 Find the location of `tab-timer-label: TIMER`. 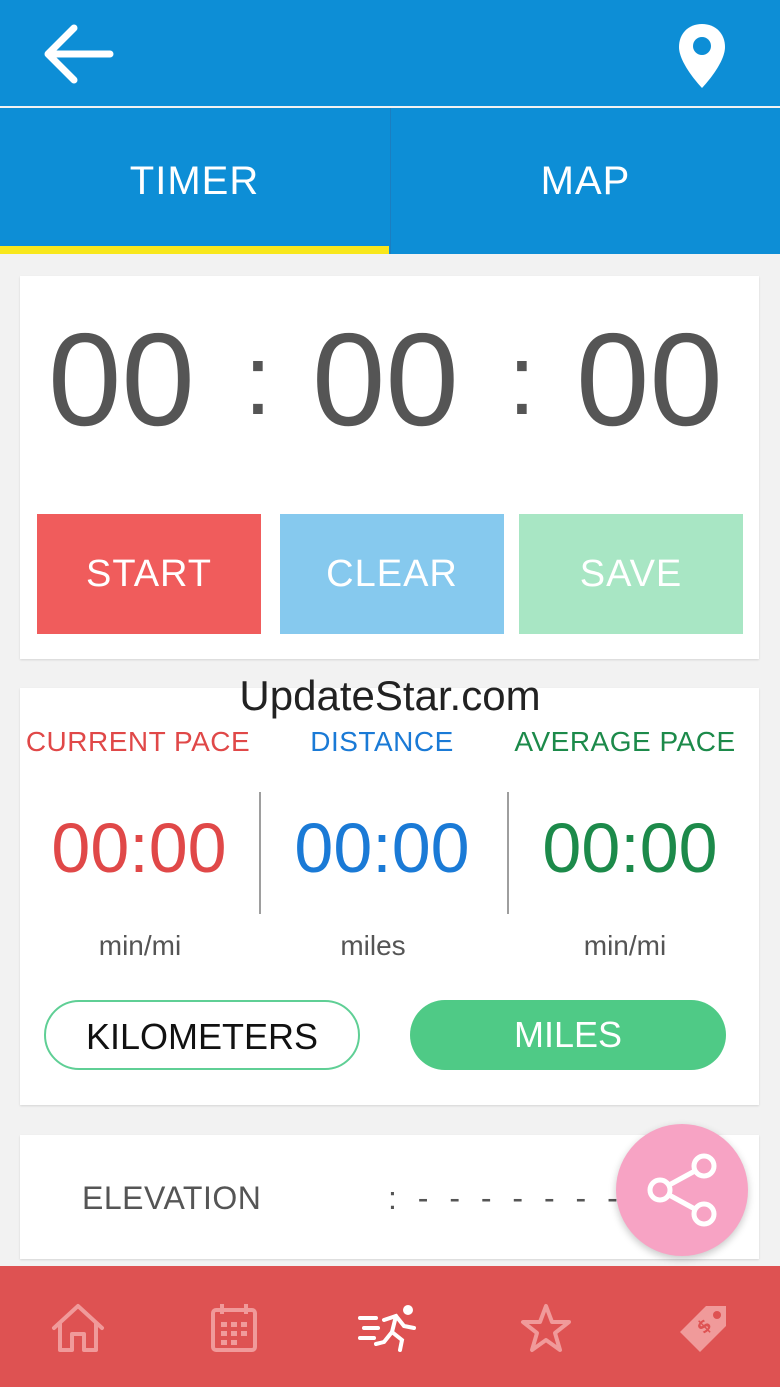

tab-timer-label: TIMER is located at coordinates (194, 181).